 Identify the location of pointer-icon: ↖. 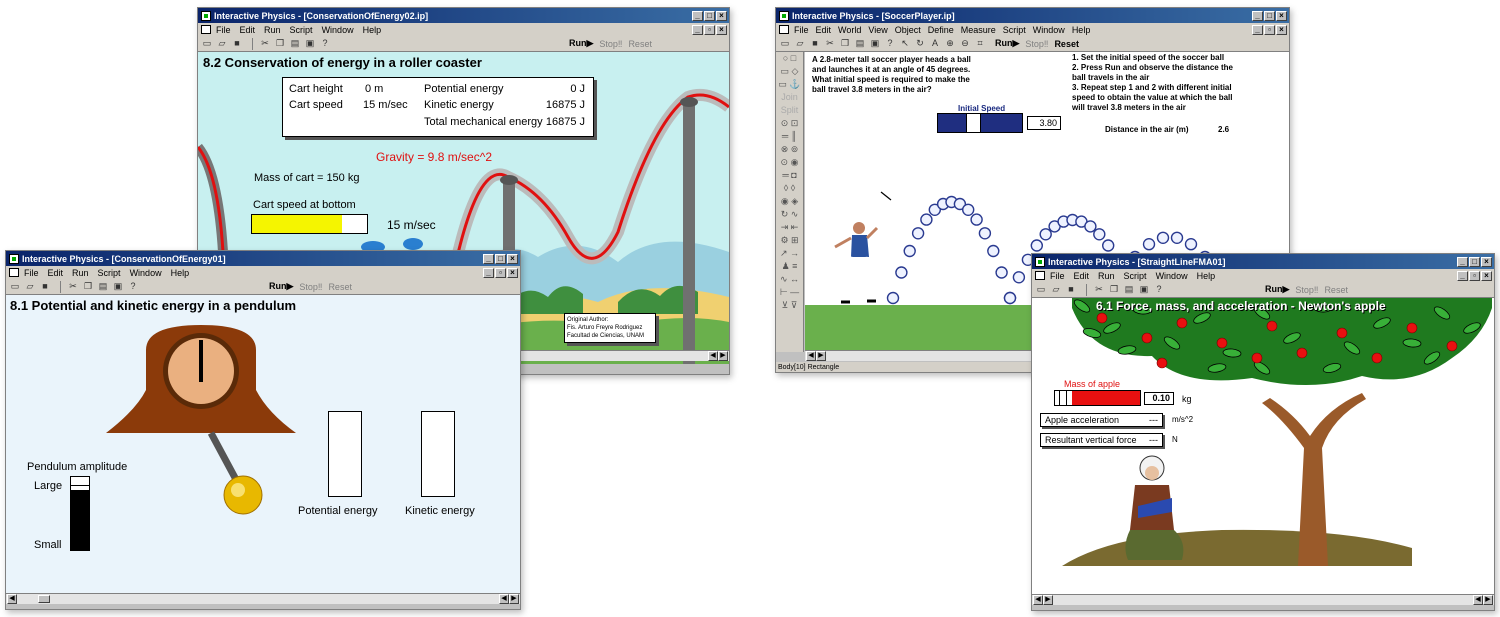
(905, 43).